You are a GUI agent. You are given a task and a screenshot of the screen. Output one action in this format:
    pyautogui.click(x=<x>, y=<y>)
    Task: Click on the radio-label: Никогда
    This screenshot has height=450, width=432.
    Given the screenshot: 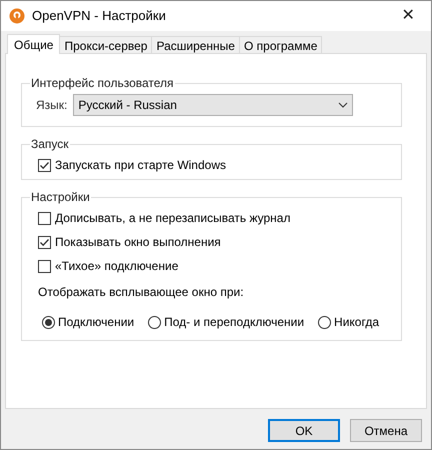 What is the action you would take?
    pyautogui.click(x=356, y=322)
    